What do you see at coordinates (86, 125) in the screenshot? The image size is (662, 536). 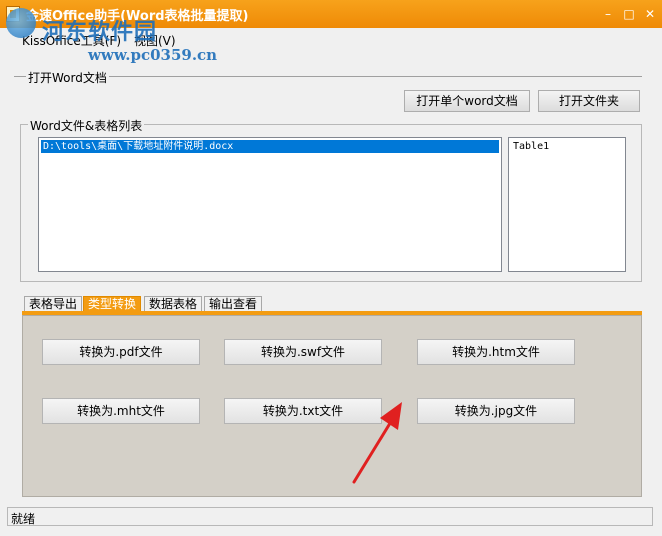 I see `file-table-group-label: Word文件&表格列表` at bounding box center [86, 125].